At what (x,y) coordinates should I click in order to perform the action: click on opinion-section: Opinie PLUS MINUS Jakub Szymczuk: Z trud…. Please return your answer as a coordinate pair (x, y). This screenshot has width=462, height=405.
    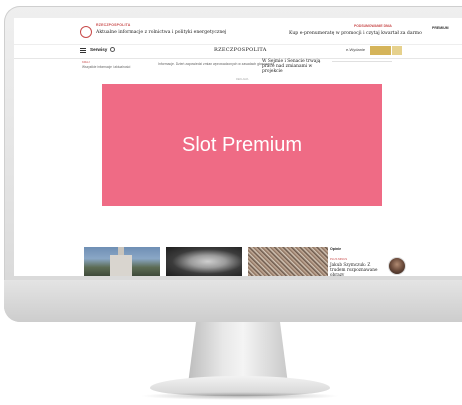
    Looking at the image, I should click on (370, 261).